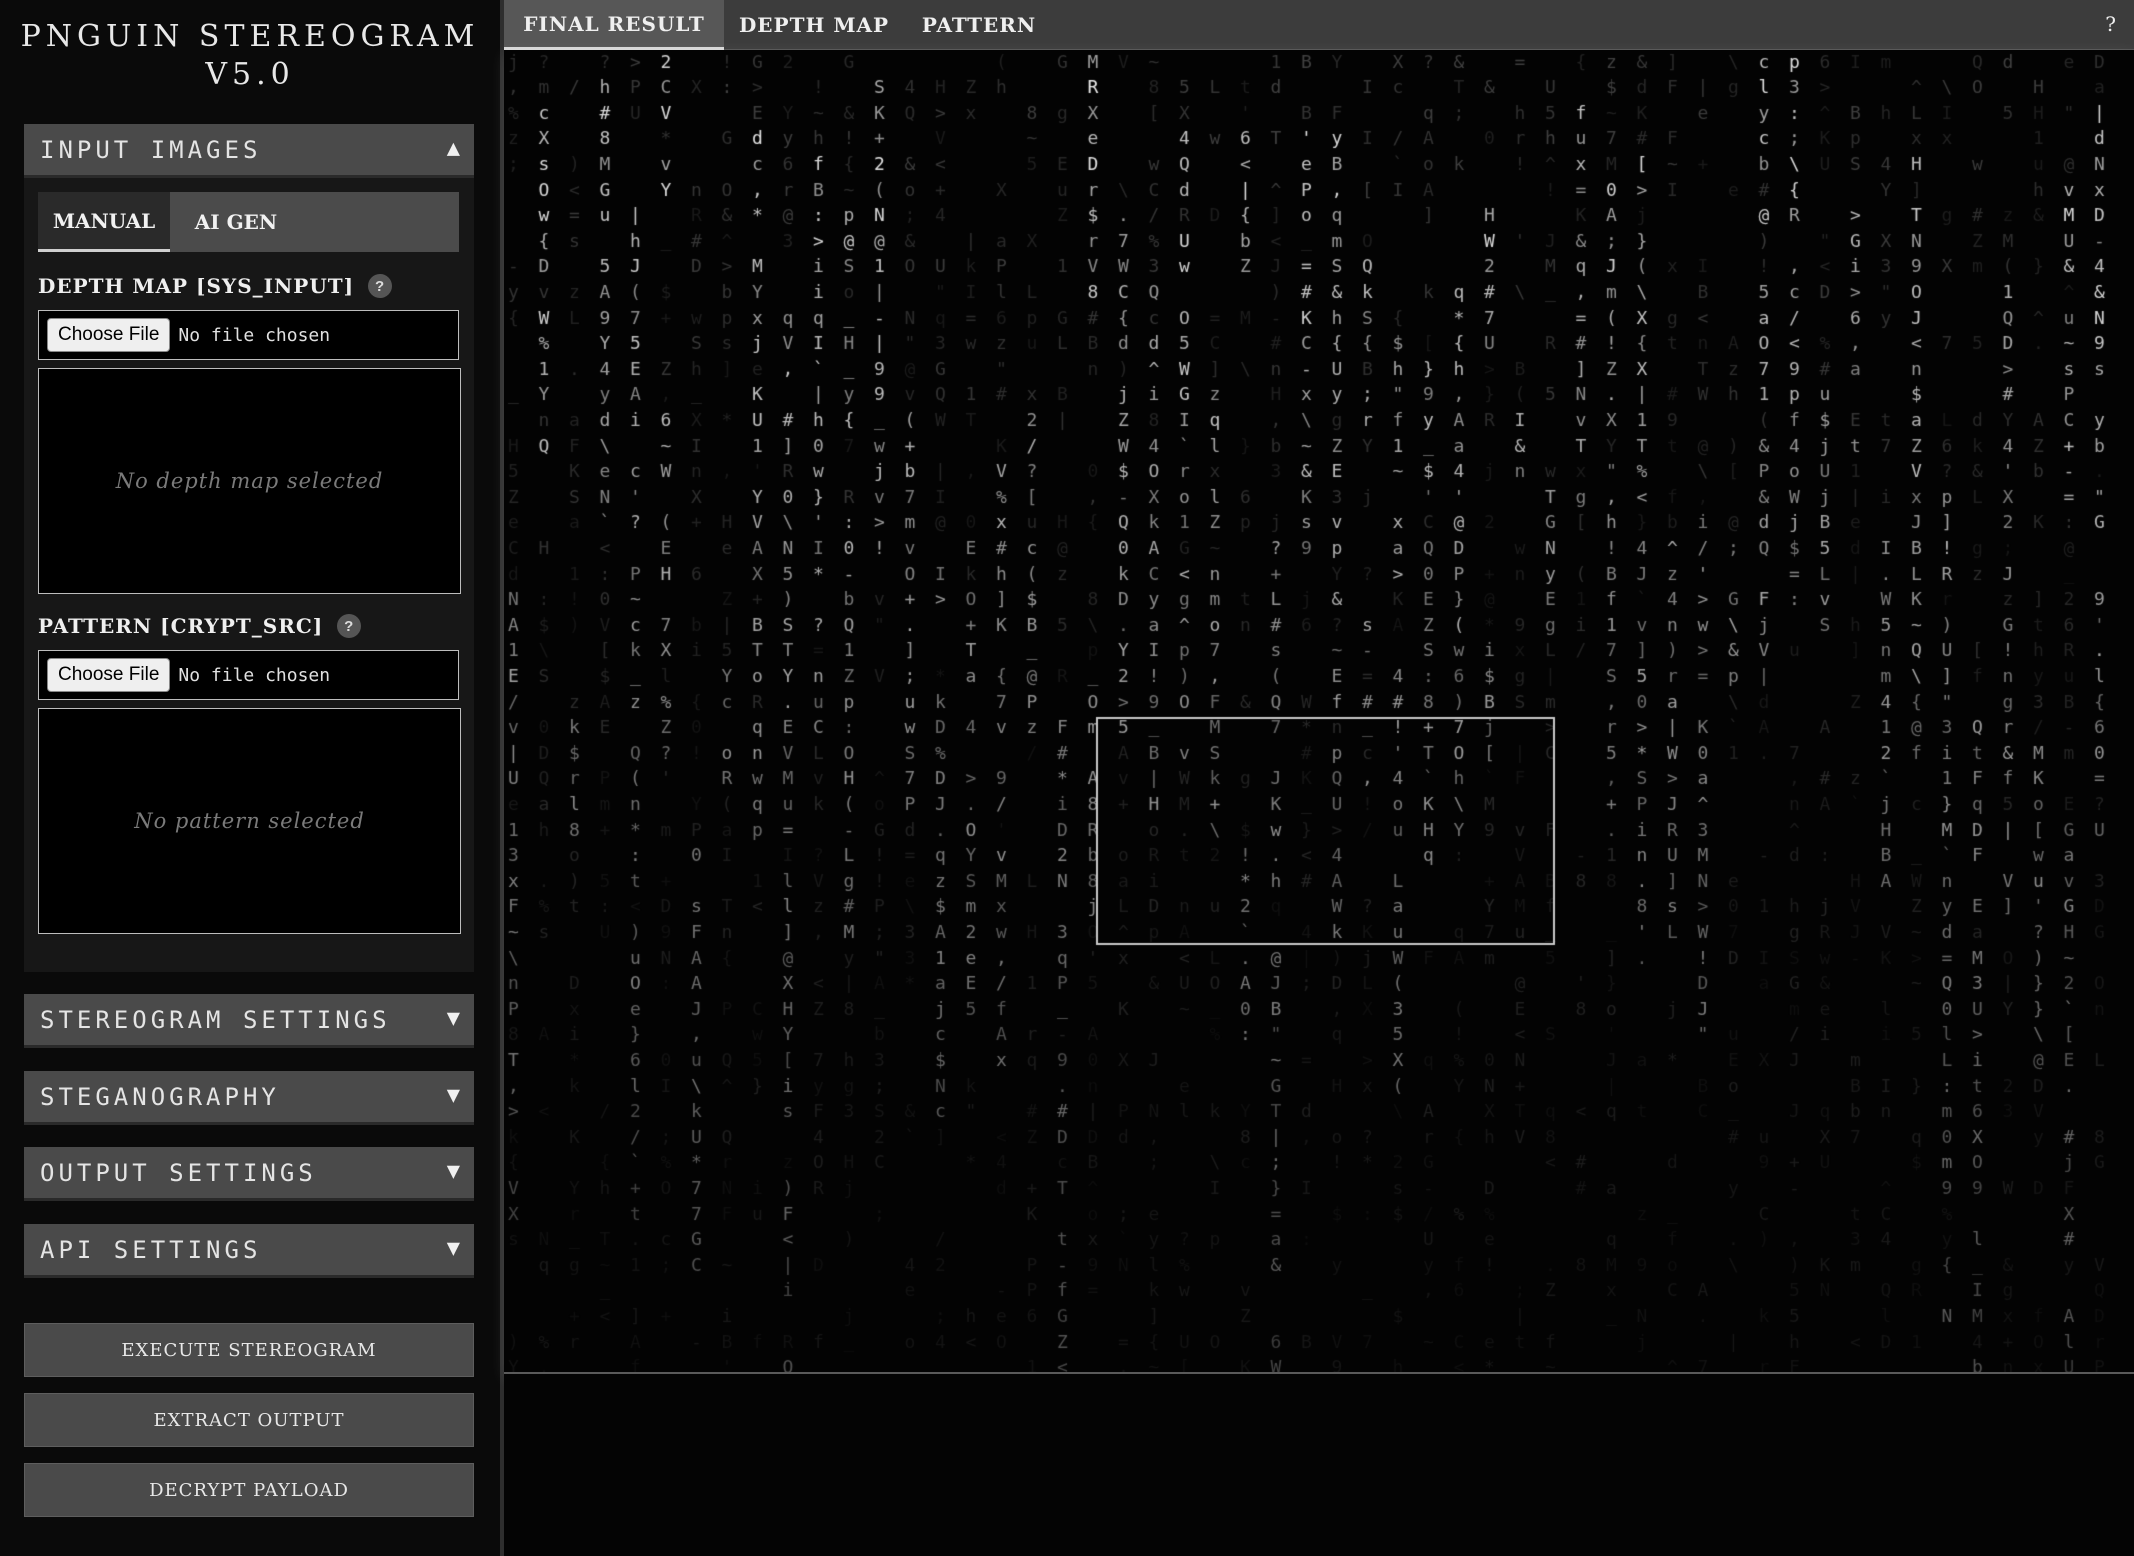 This screenshot has width=2134, height=1556. I want to click on pattern-file-input: Choose File No file chosen, so click(248, 675).